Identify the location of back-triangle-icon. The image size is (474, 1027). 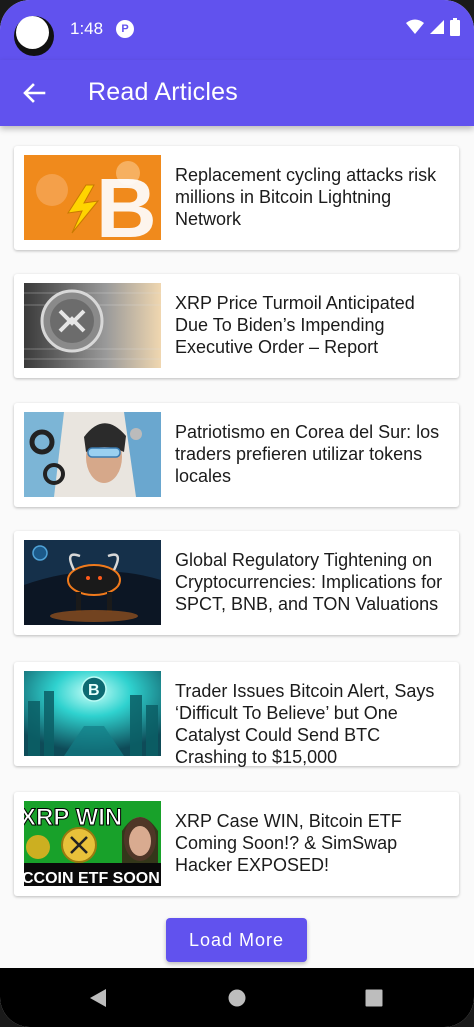
(98, 998).